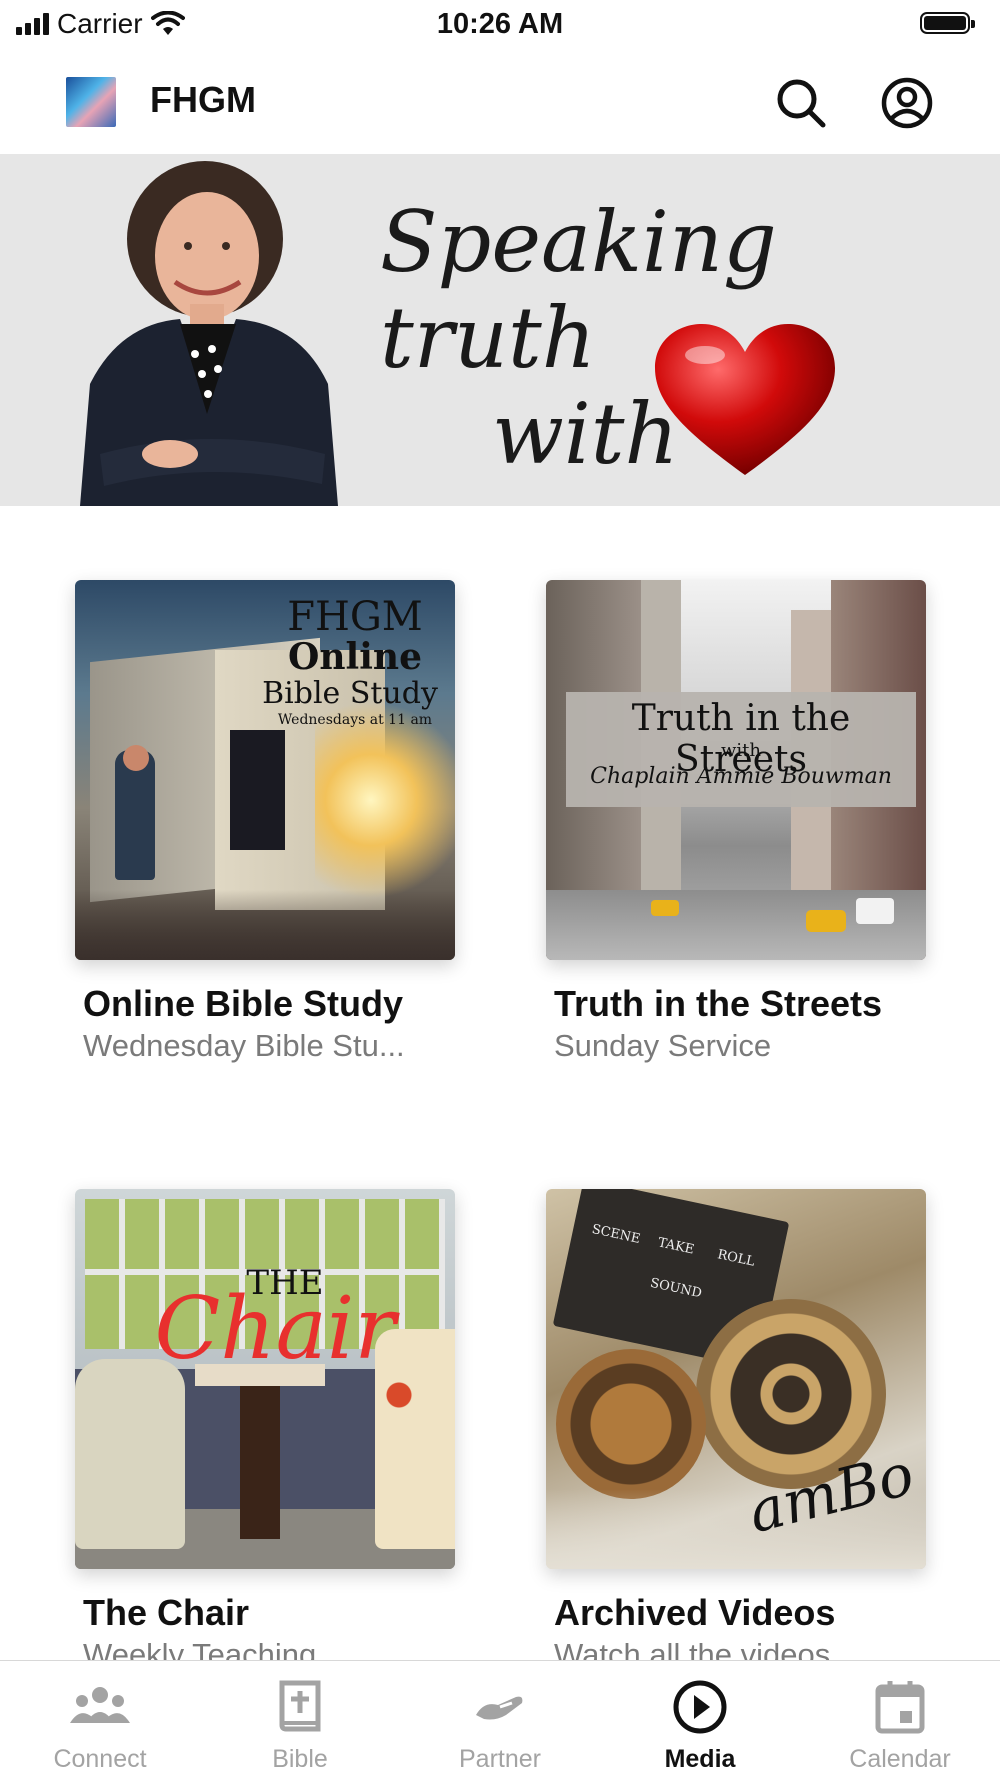 The height and width of the screenshot is (1779, 1000). I want to click on tab-media: Media, so click(700, 1720).